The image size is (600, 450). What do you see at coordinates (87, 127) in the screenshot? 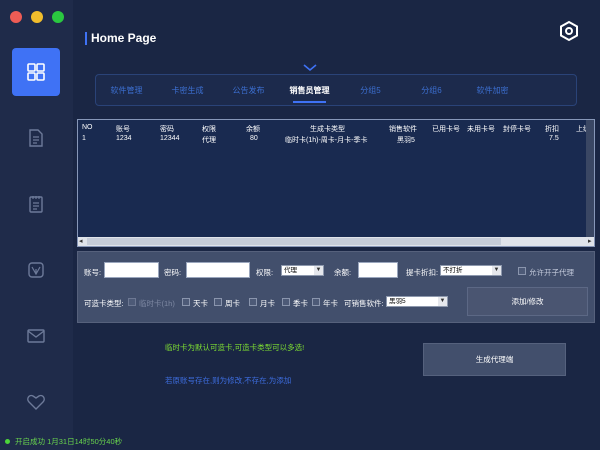
I see `col-no: NO` at bounding box center [87, 127].